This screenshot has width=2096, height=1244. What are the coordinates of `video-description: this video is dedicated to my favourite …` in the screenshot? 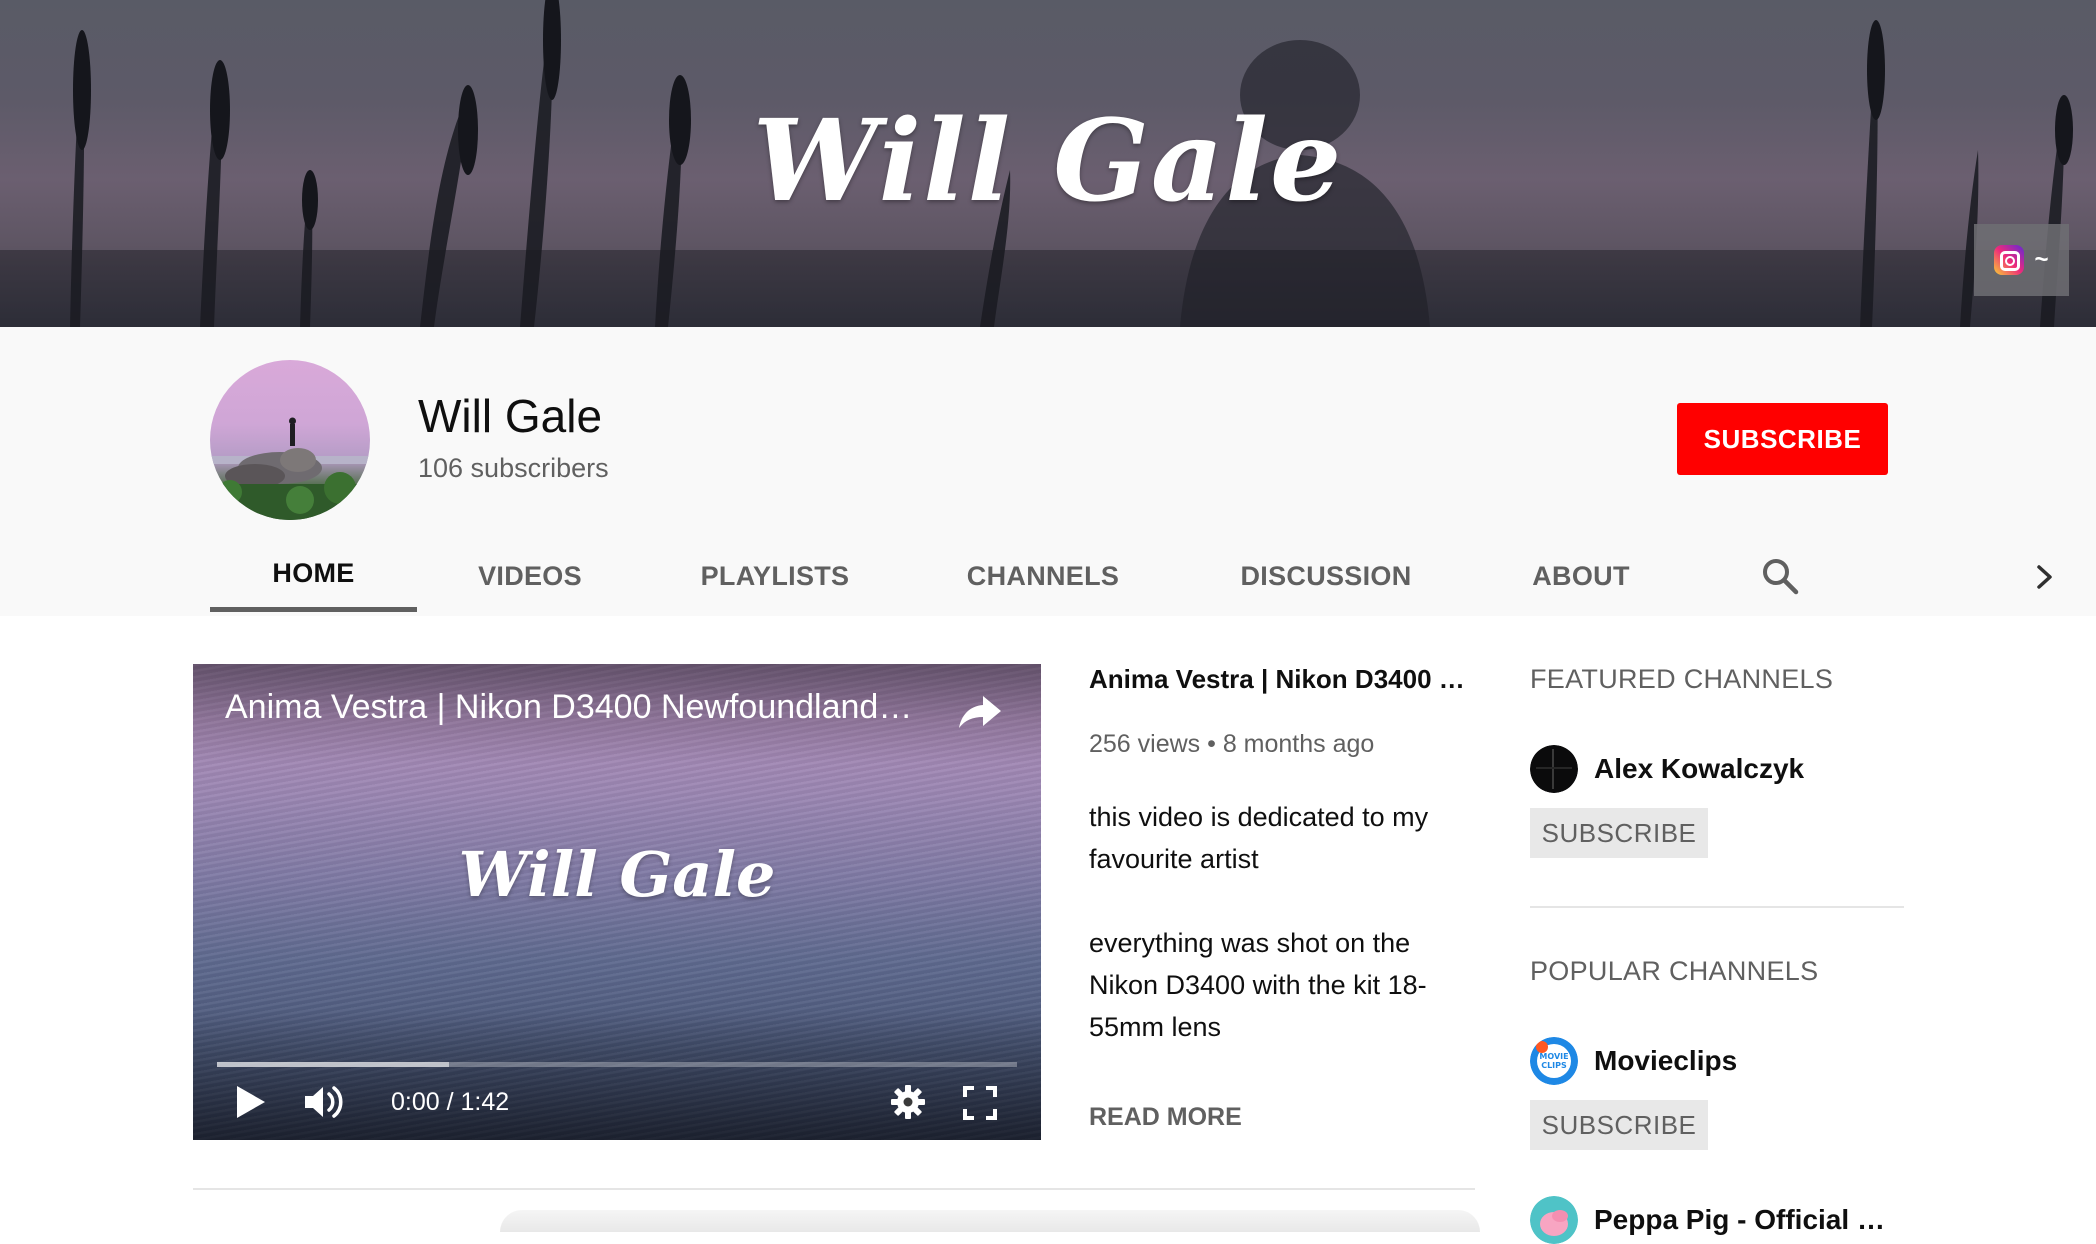 It's located at (1284, 943).